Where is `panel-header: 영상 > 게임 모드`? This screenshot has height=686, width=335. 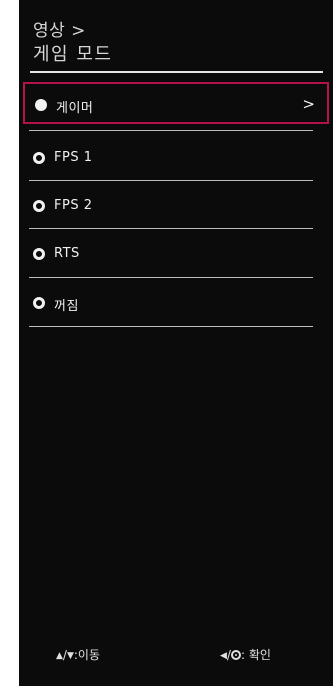
panel-header: 영상 > 게임 모드 is located at coordinates (176, 38).